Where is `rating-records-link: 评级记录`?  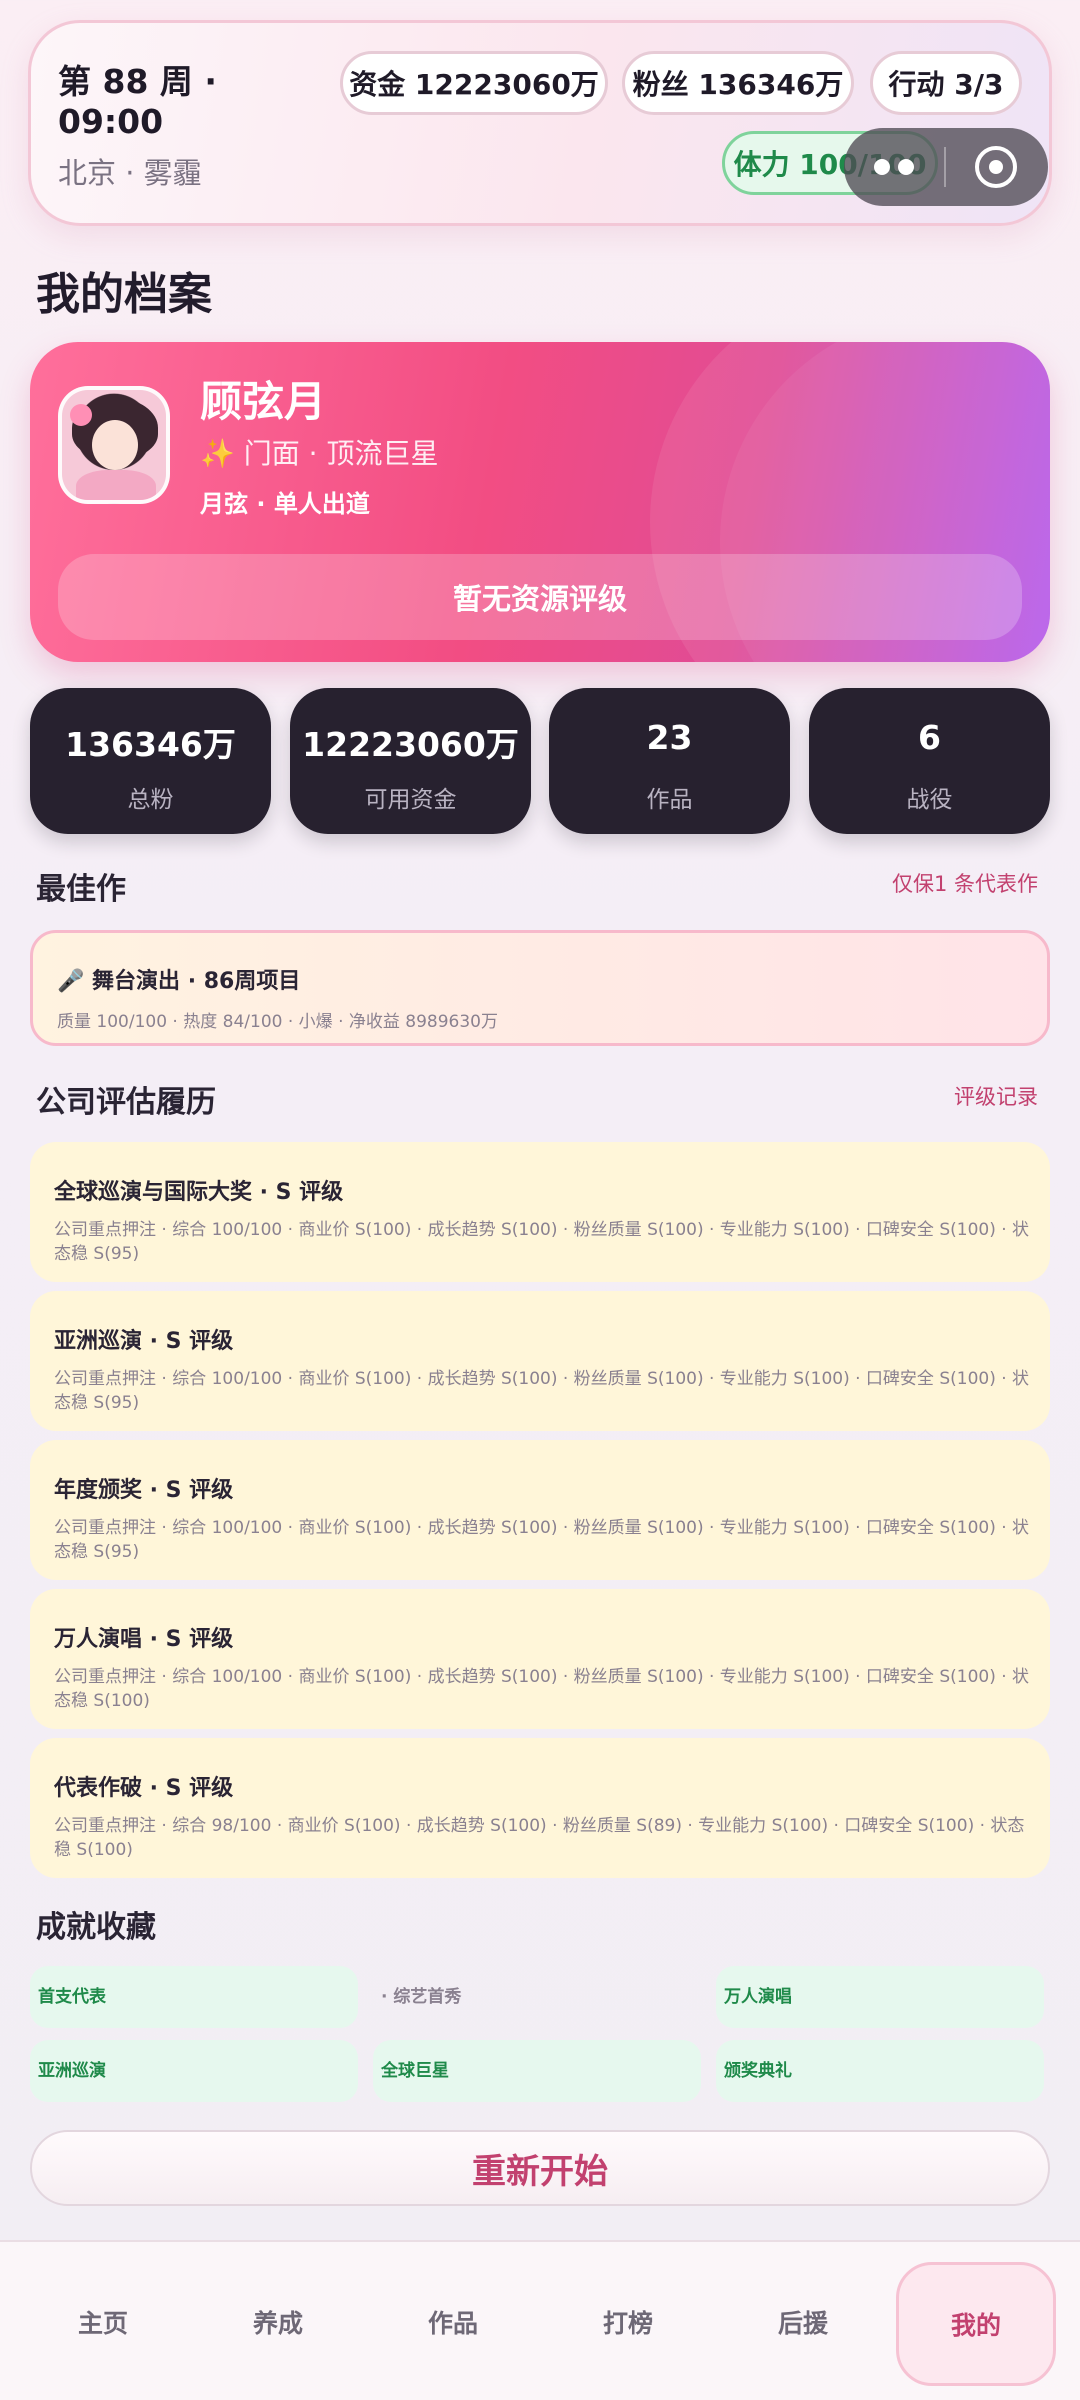
rating-records-link: 评级记录 is located at coordinates (996, 1096).